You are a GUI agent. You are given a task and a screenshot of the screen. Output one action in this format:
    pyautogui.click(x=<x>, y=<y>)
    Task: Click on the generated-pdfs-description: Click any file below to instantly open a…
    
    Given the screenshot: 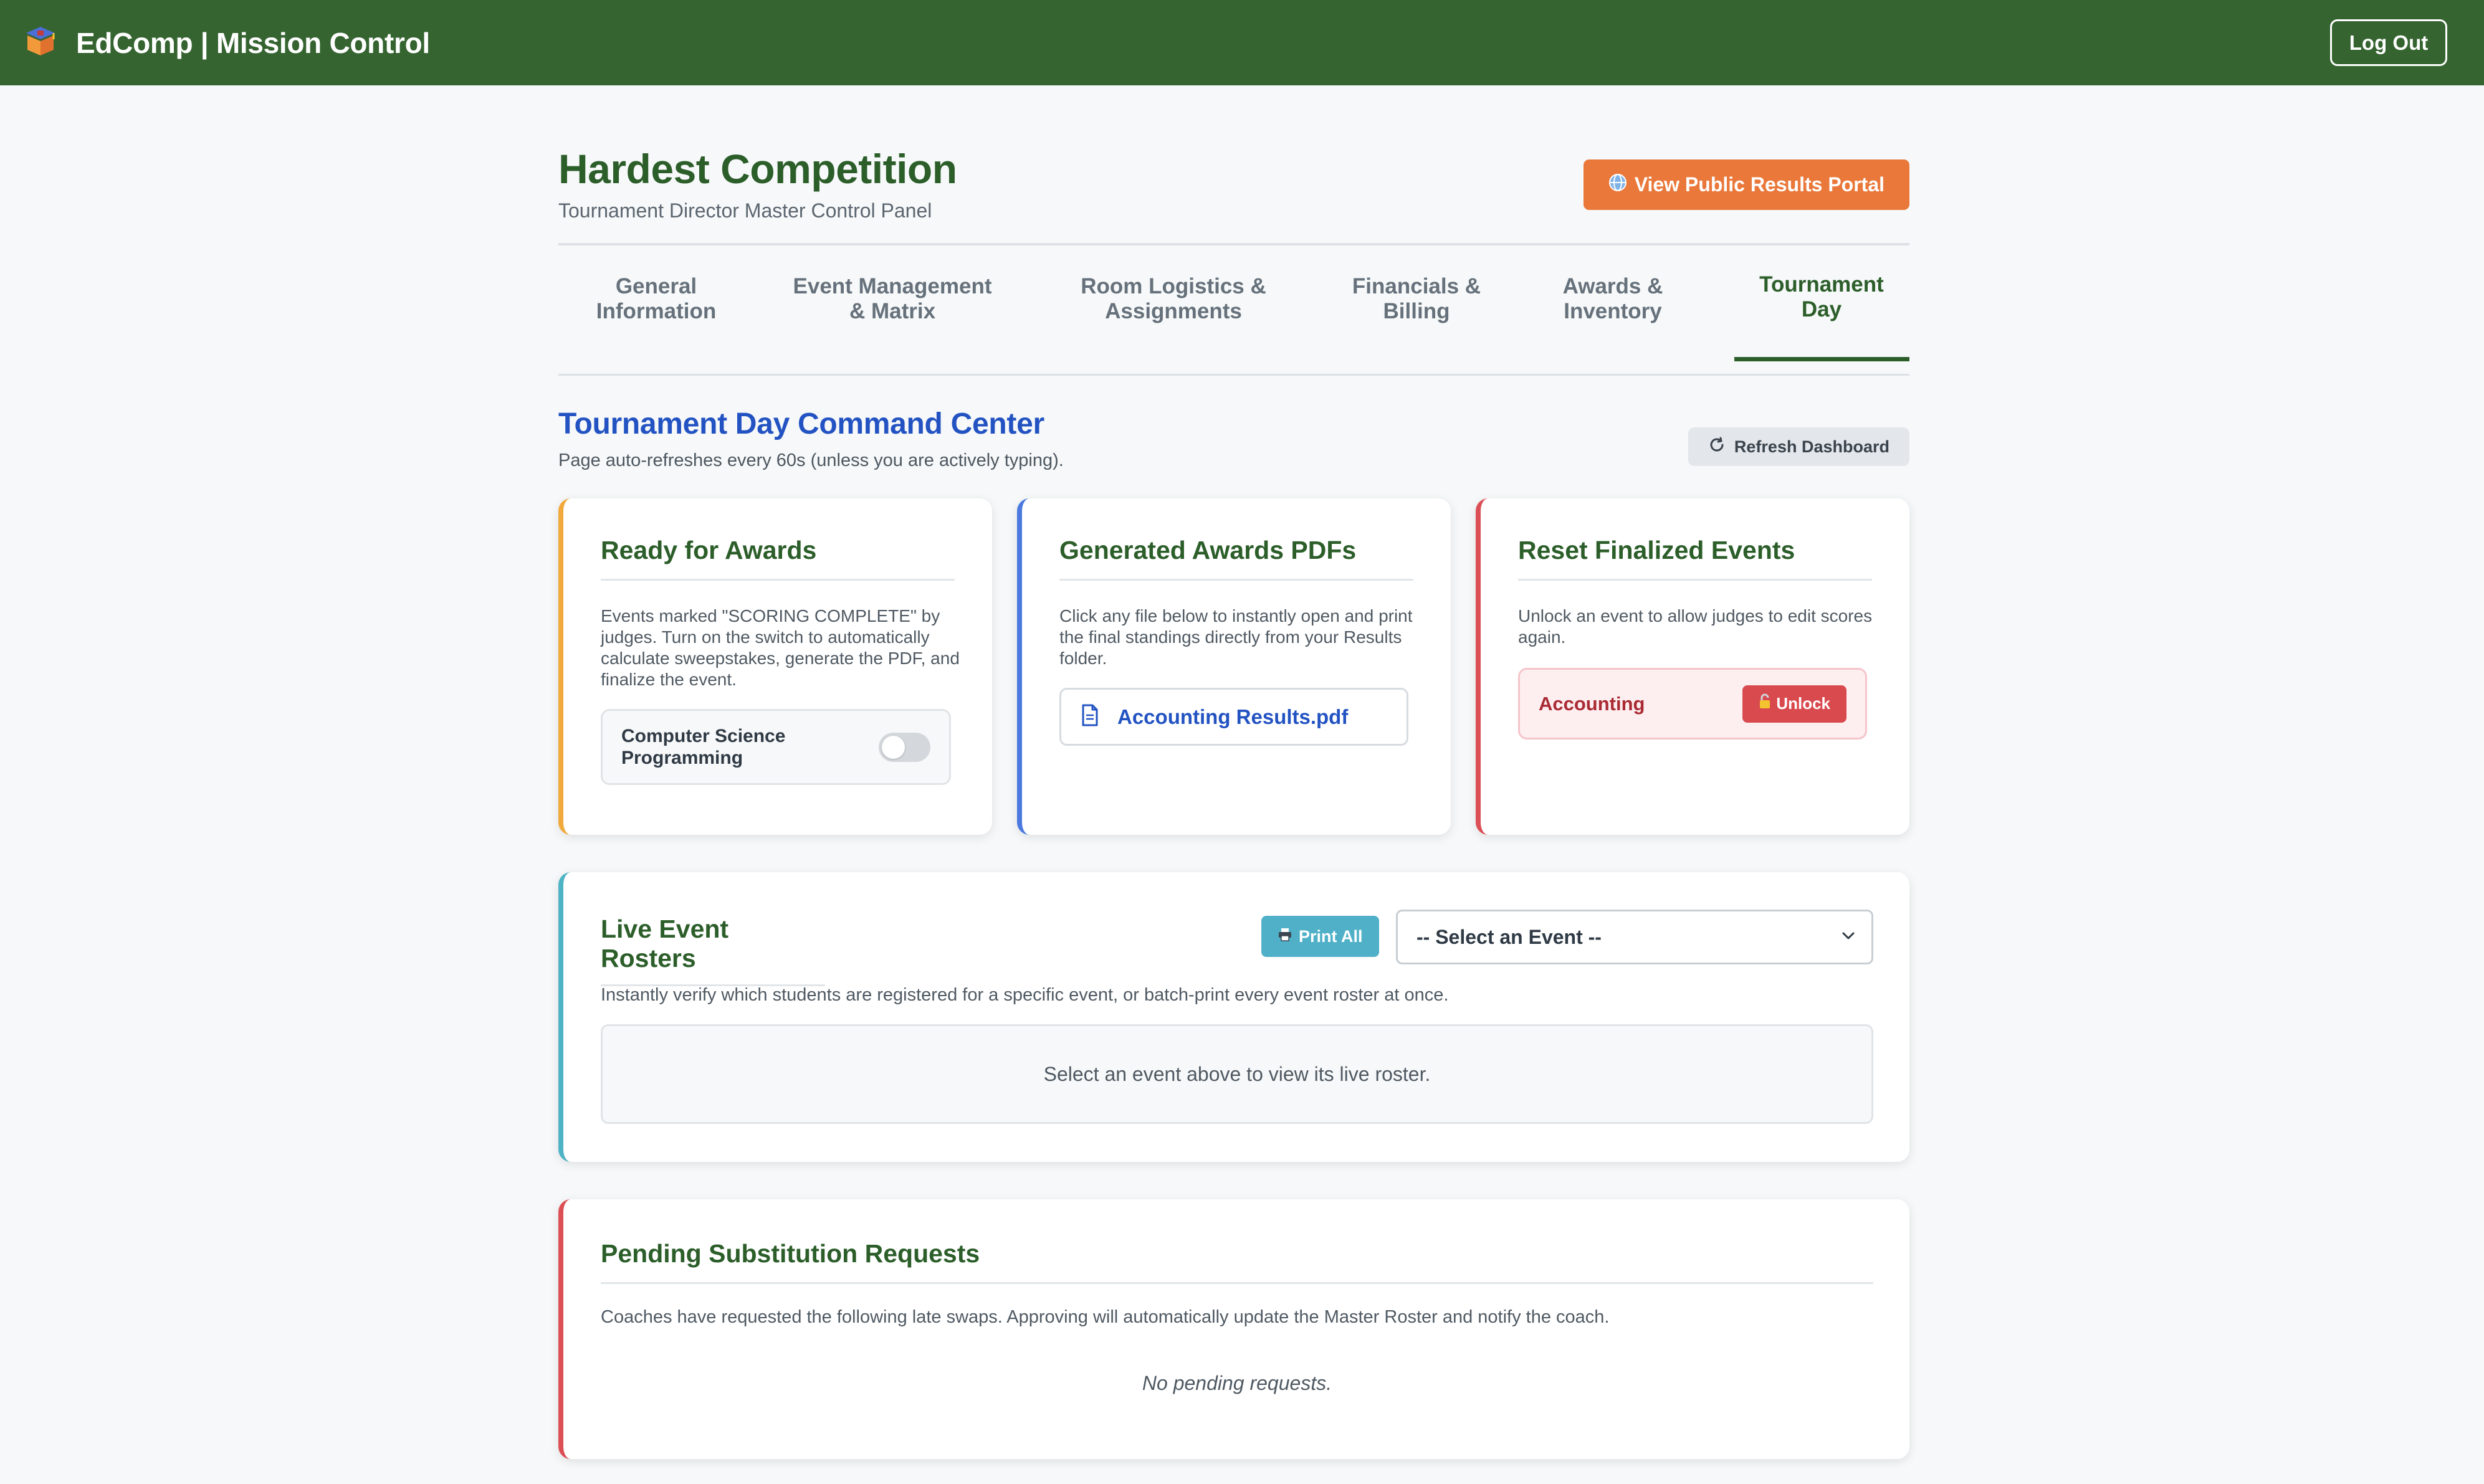 What is the action you would take?
    pyautogui.click(x=1236, y=637)
    